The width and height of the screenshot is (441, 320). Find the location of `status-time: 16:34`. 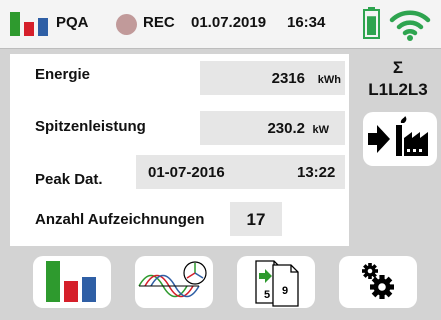

status-time: 16:34 is located at coordinates (306, 22).